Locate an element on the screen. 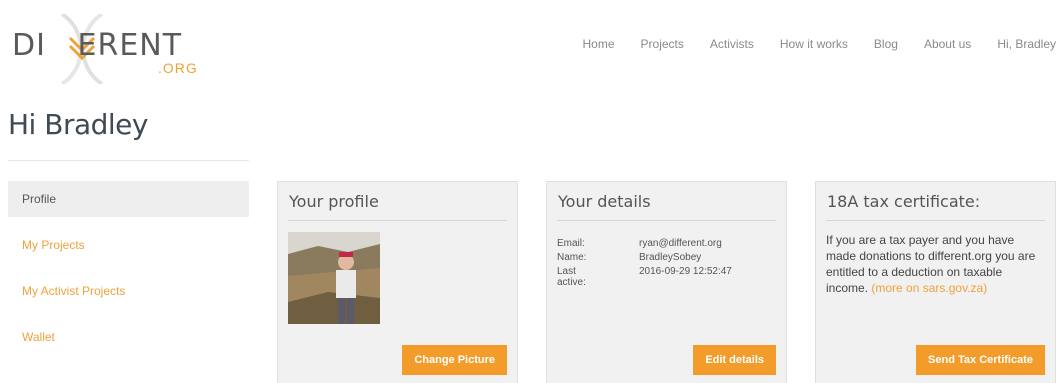 The width and height of the screenshot is (1056, 383). detail-row-email: Email: ryan@different.org is located at coordinates (644, 243).